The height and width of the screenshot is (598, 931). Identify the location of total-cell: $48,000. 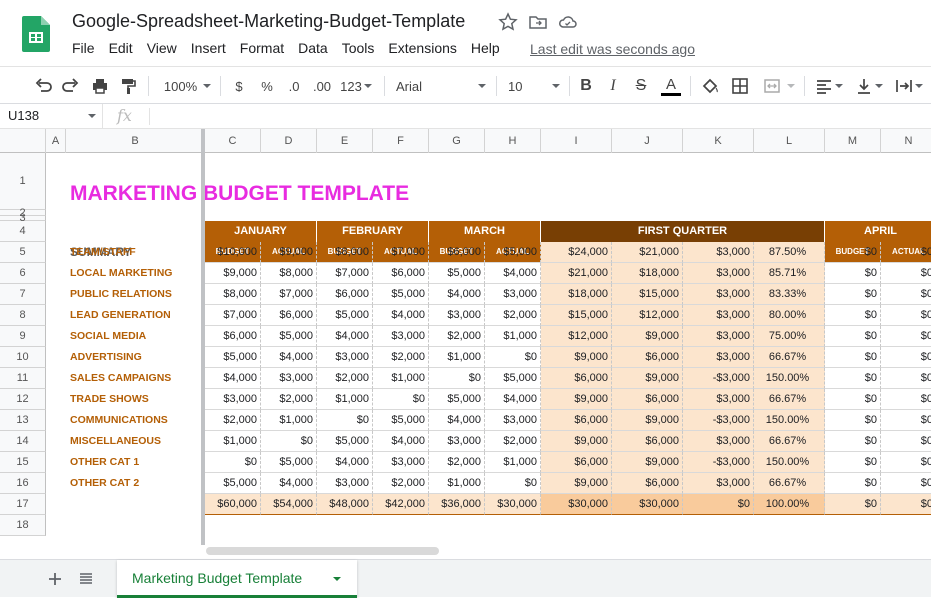
(345, 504).